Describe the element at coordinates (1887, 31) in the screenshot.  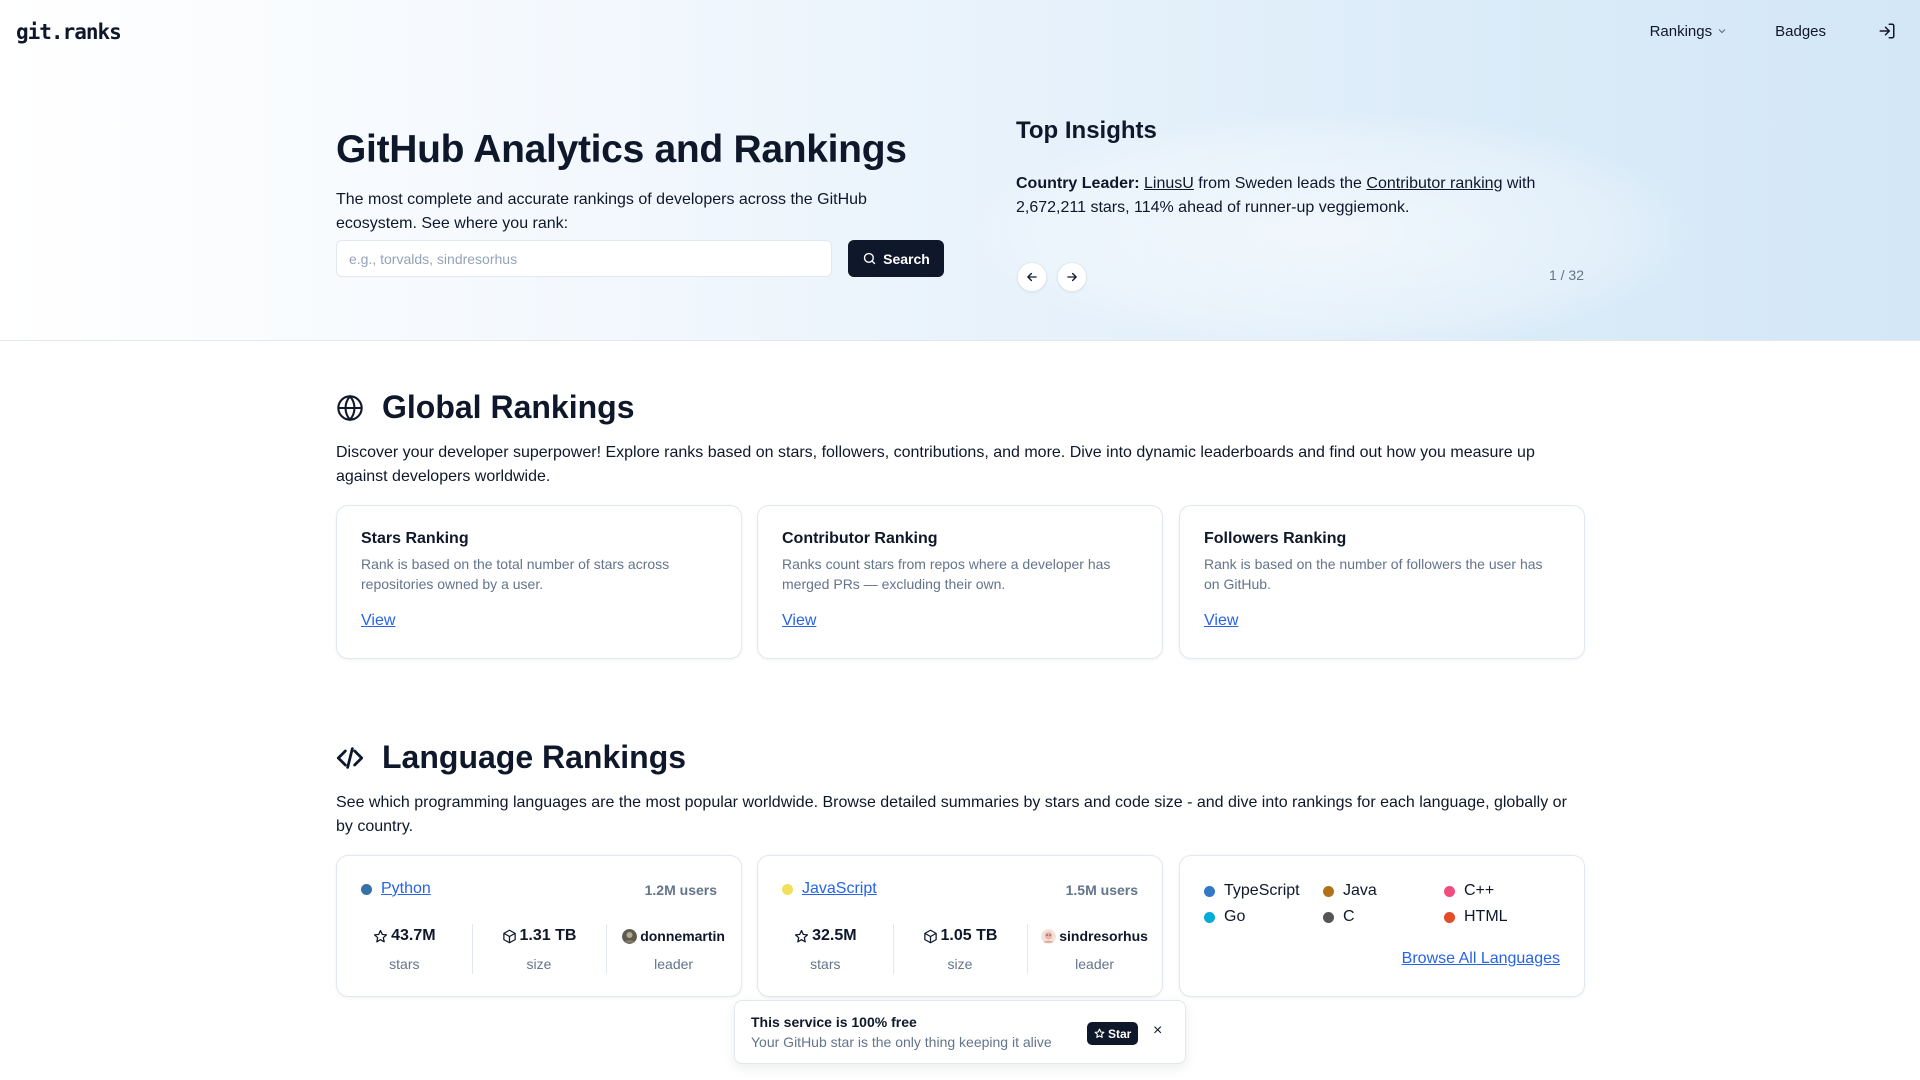
I see `sign-in-icon` at that location.